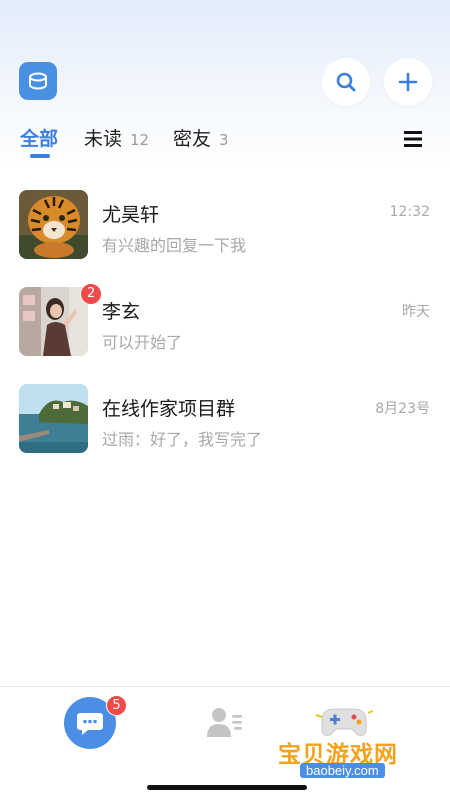  What do you see at coordinates (402, 409) in the screenshot?
I see `chat-time: 8月23号` at bounding box center [402, 409].